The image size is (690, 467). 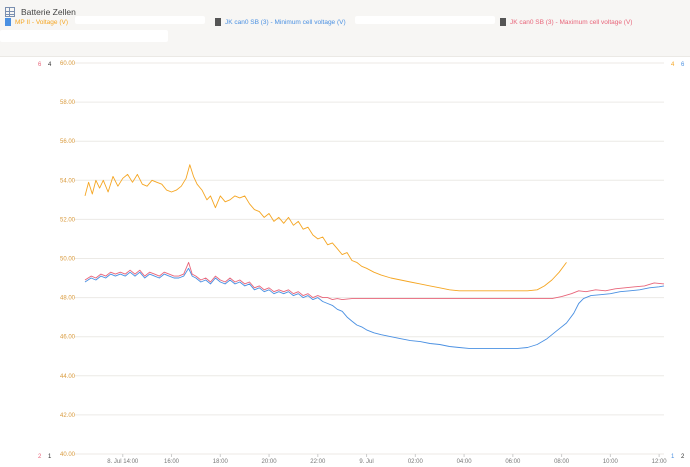 I want to click on x-tick-label: 12:00, so click(x=660, y=462).